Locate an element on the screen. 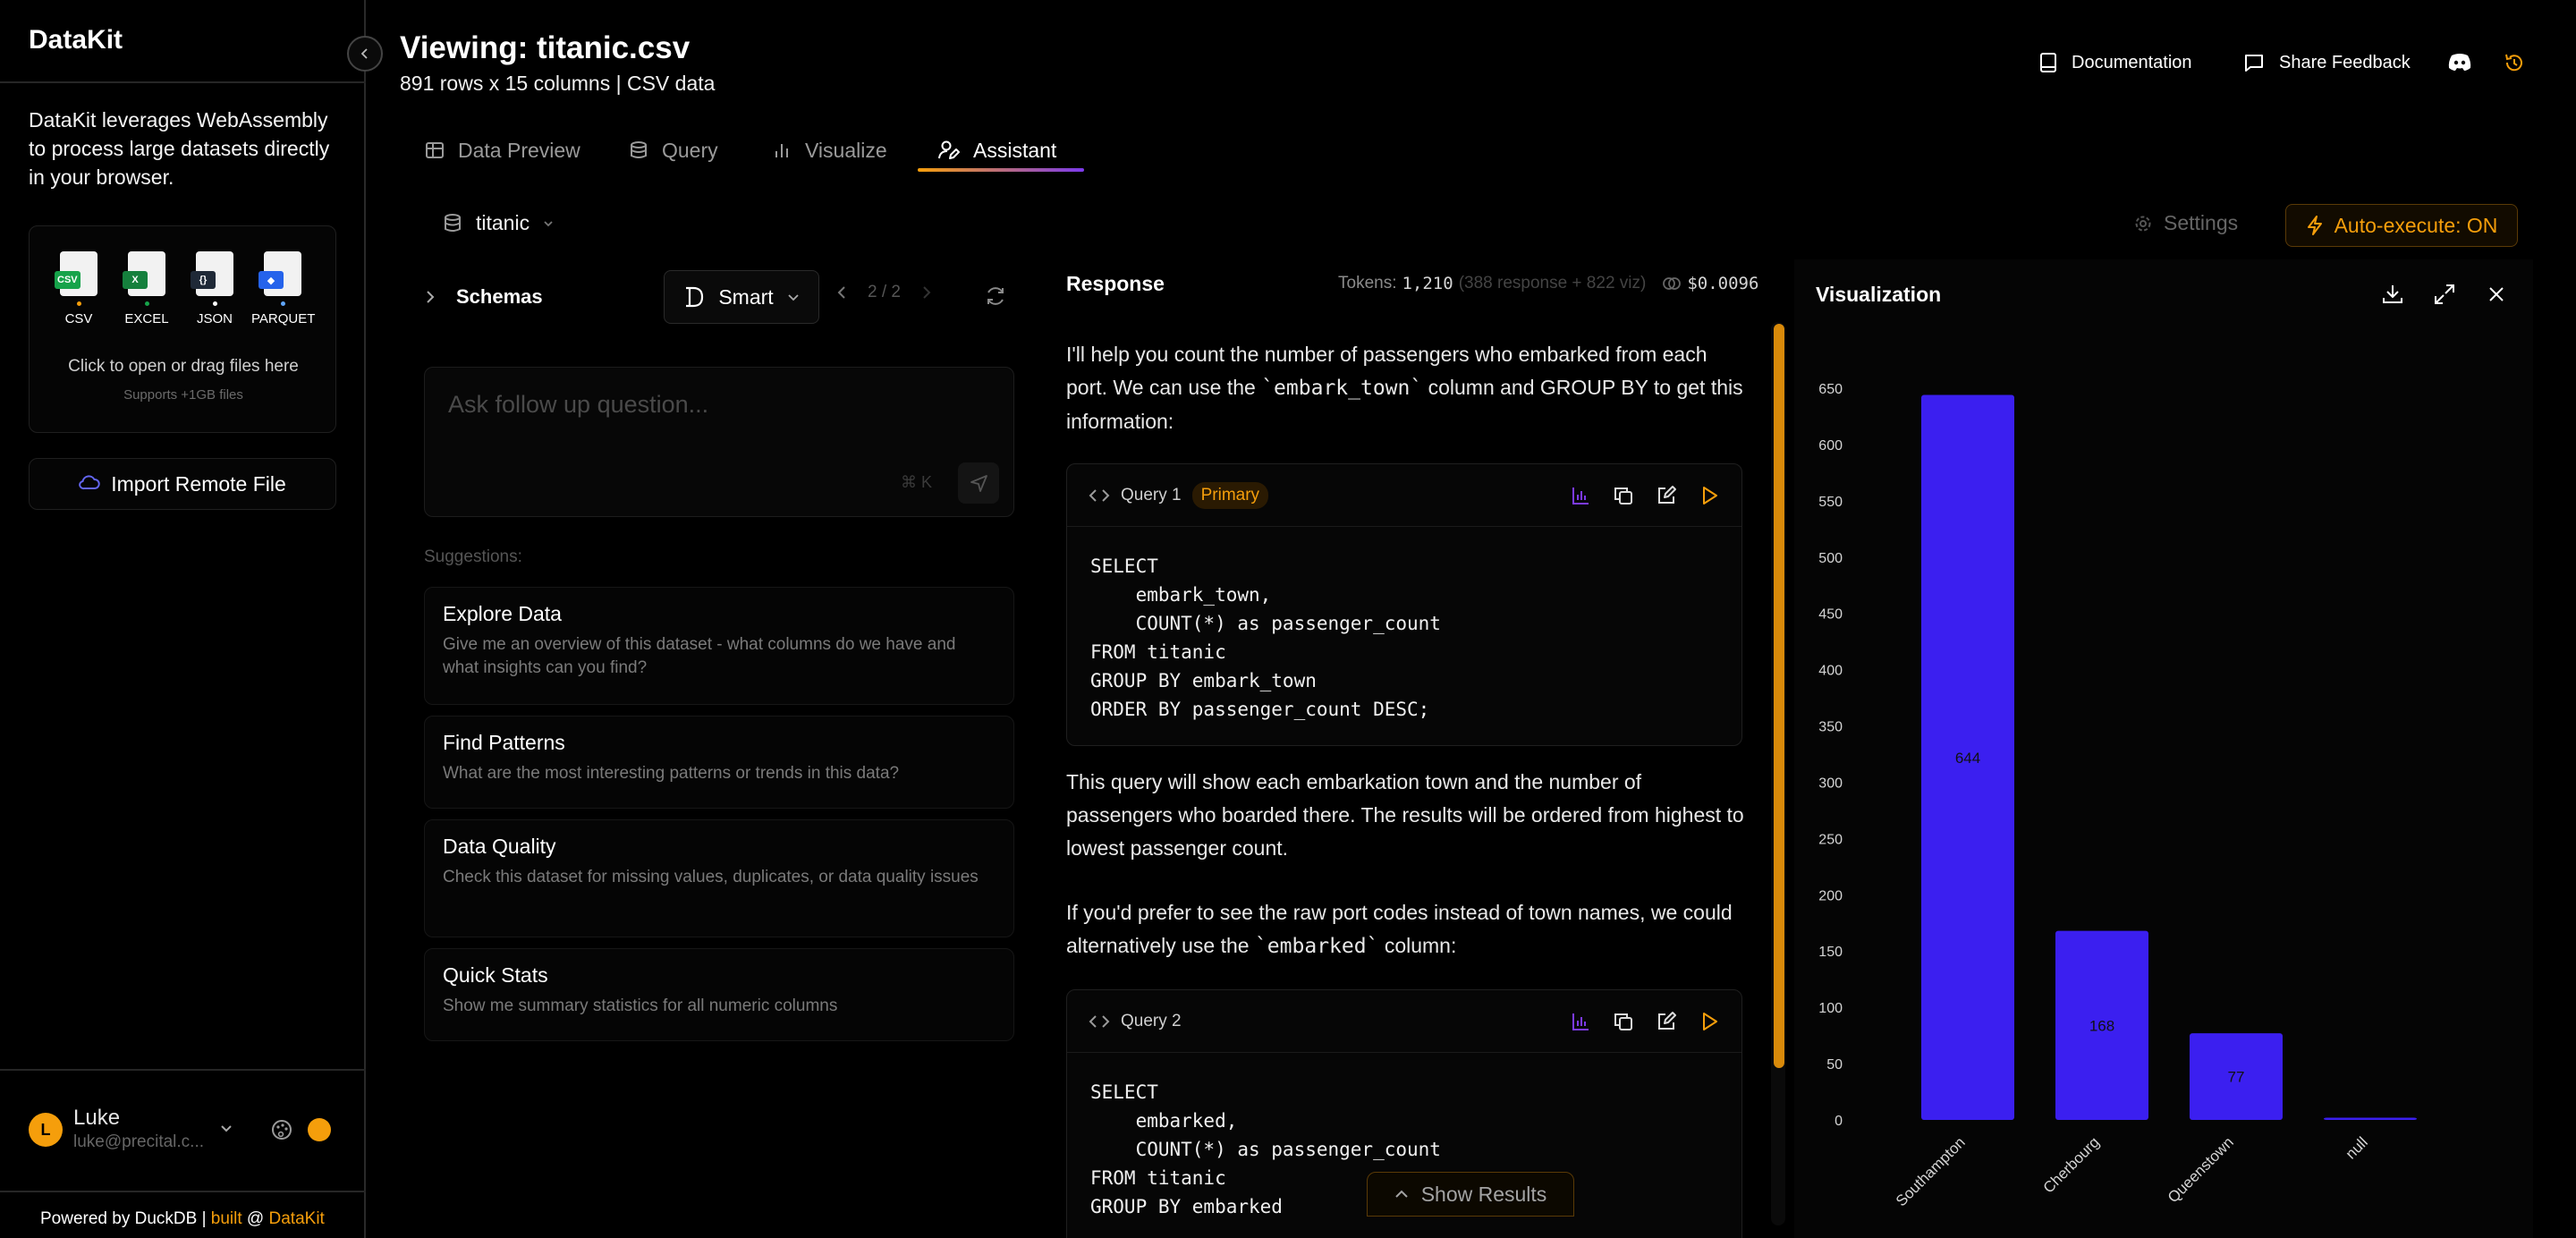 This screenshot has height=1238, width=2576. y-tick-label: 400 is located at coordinates (1830, 671).